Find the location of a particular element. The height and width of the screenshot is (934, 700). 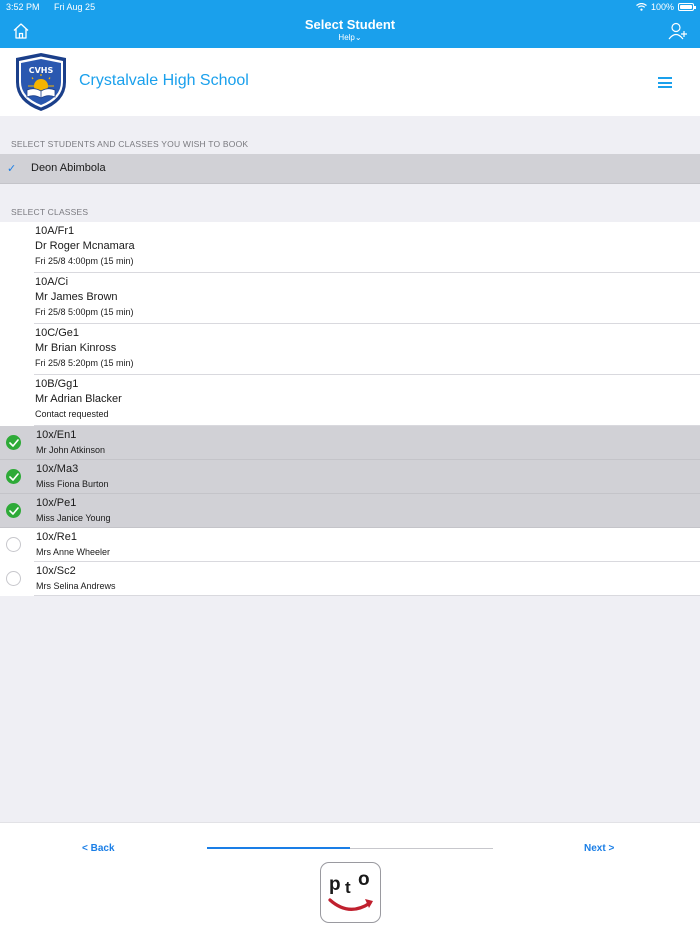

selectable-class-row: 10x/Ma3 Miss Fiona Burton is located at coordinates (350, 477).